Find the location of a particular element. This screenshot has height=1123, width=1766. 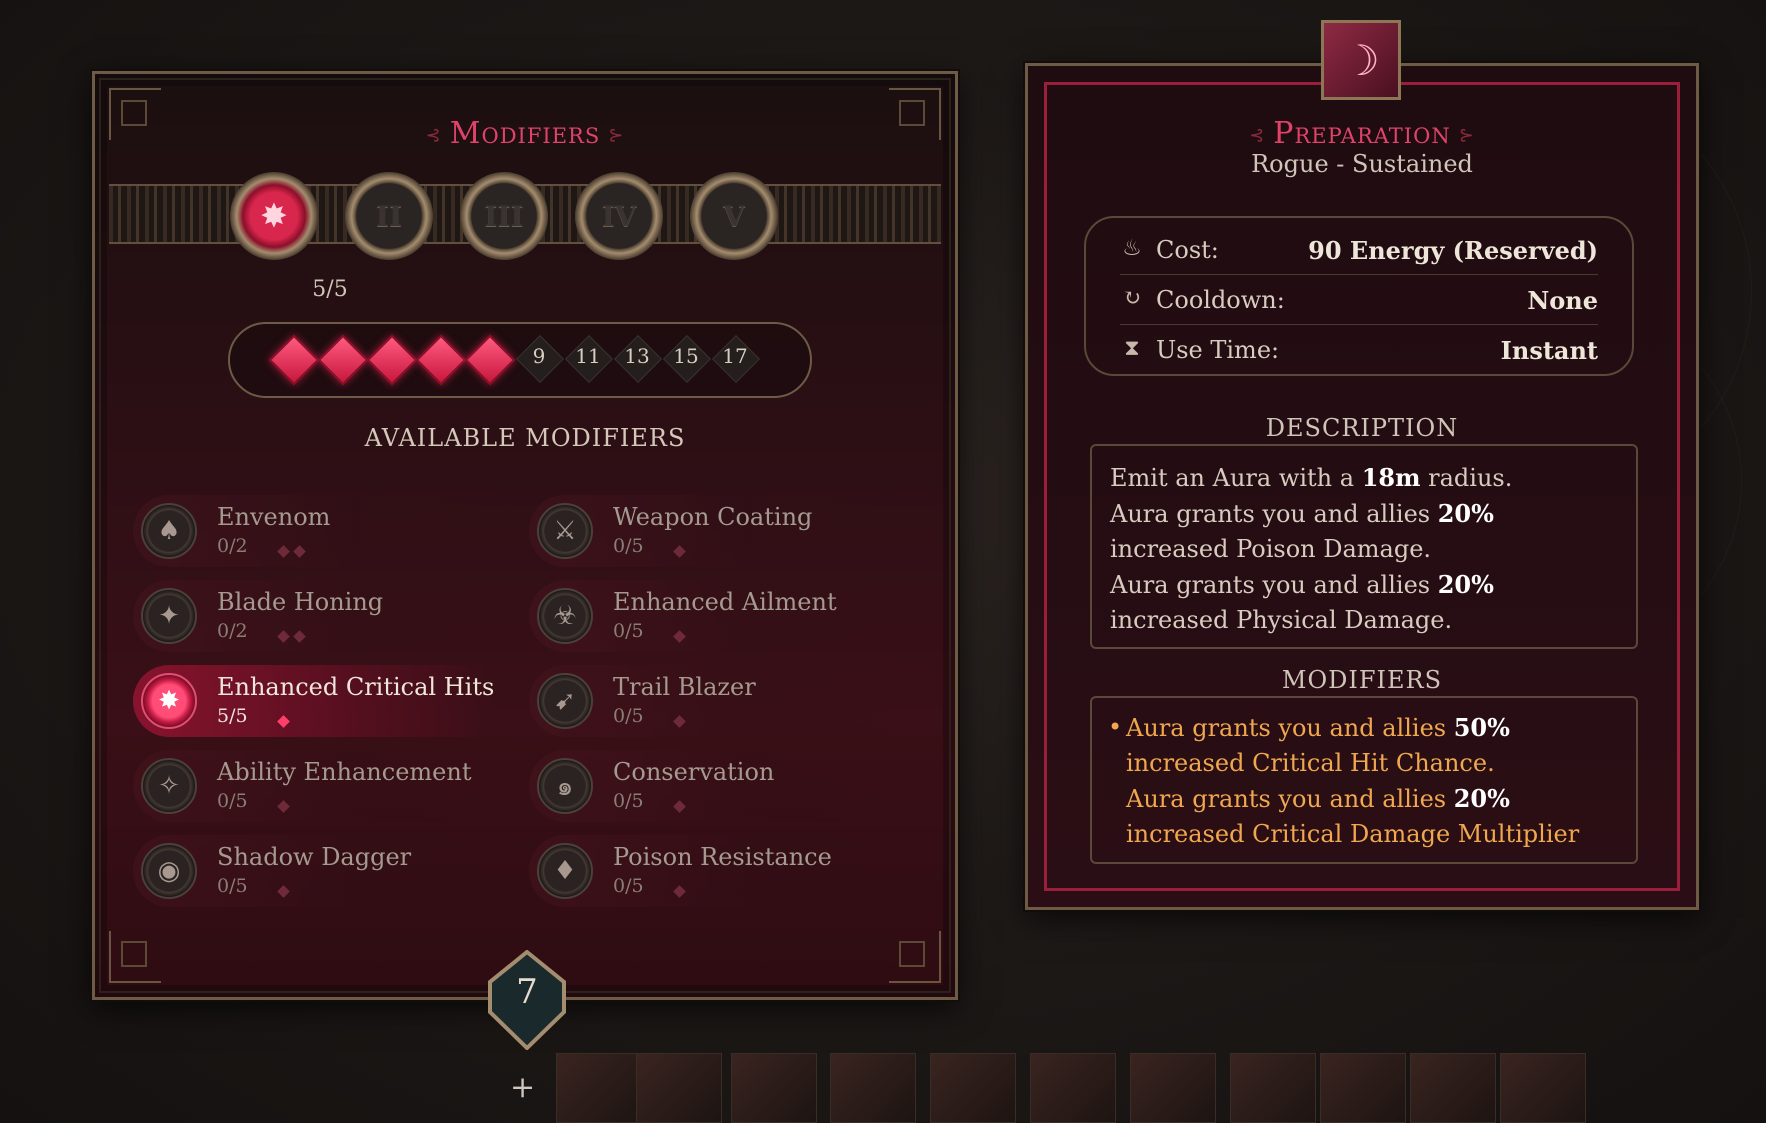

pip-level-number: 17 is located at coordinates (735, 356).